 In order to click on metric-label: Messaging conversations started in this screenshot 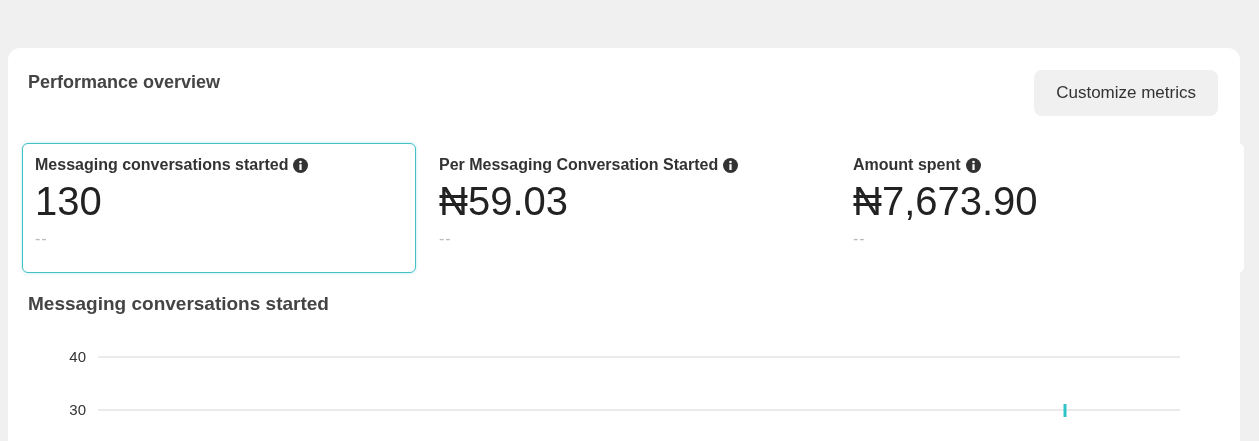, I will do `click(162, 165)`.